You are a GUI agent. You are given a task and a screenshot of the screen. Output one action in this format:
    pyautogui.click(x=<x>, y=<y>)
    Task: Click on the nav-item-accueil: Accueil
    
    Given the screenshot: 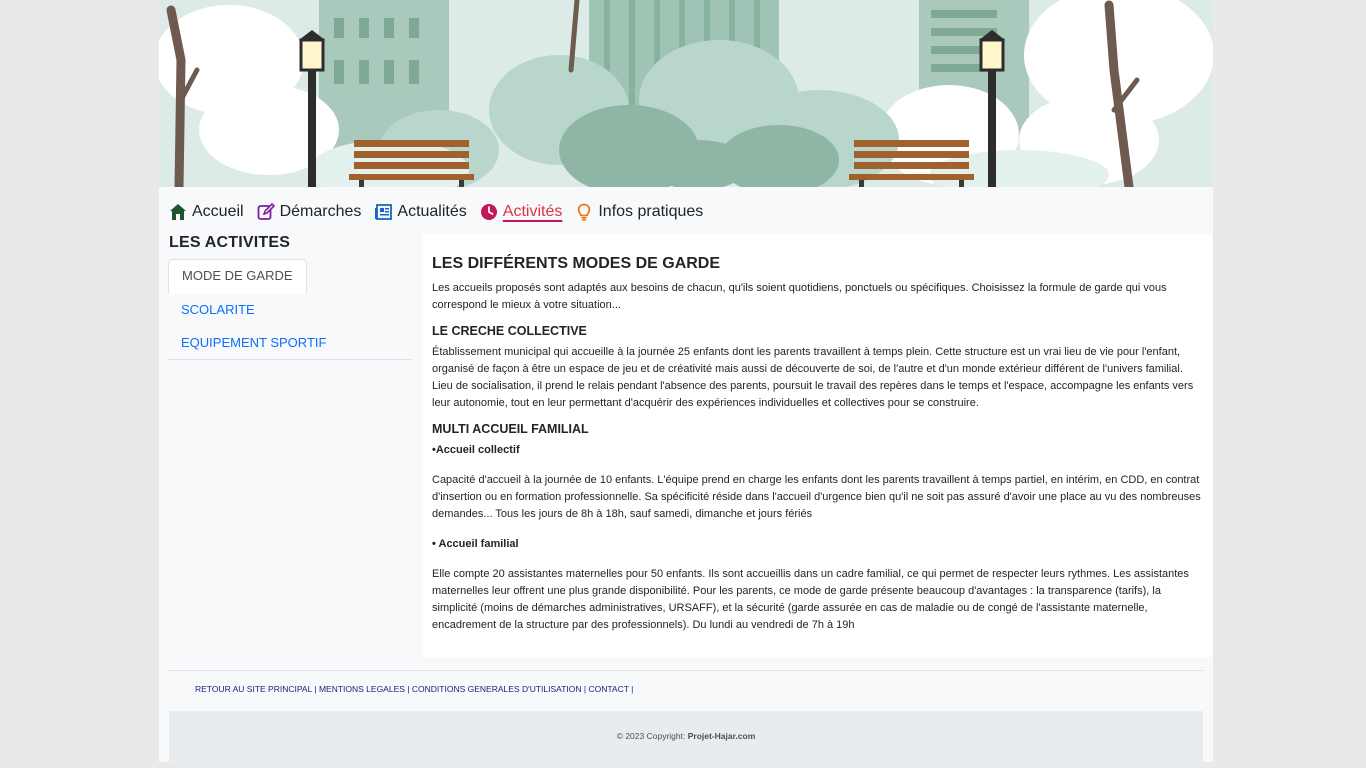 What is the action you would take?
    pyautogui.click(x=206, y=212)
    